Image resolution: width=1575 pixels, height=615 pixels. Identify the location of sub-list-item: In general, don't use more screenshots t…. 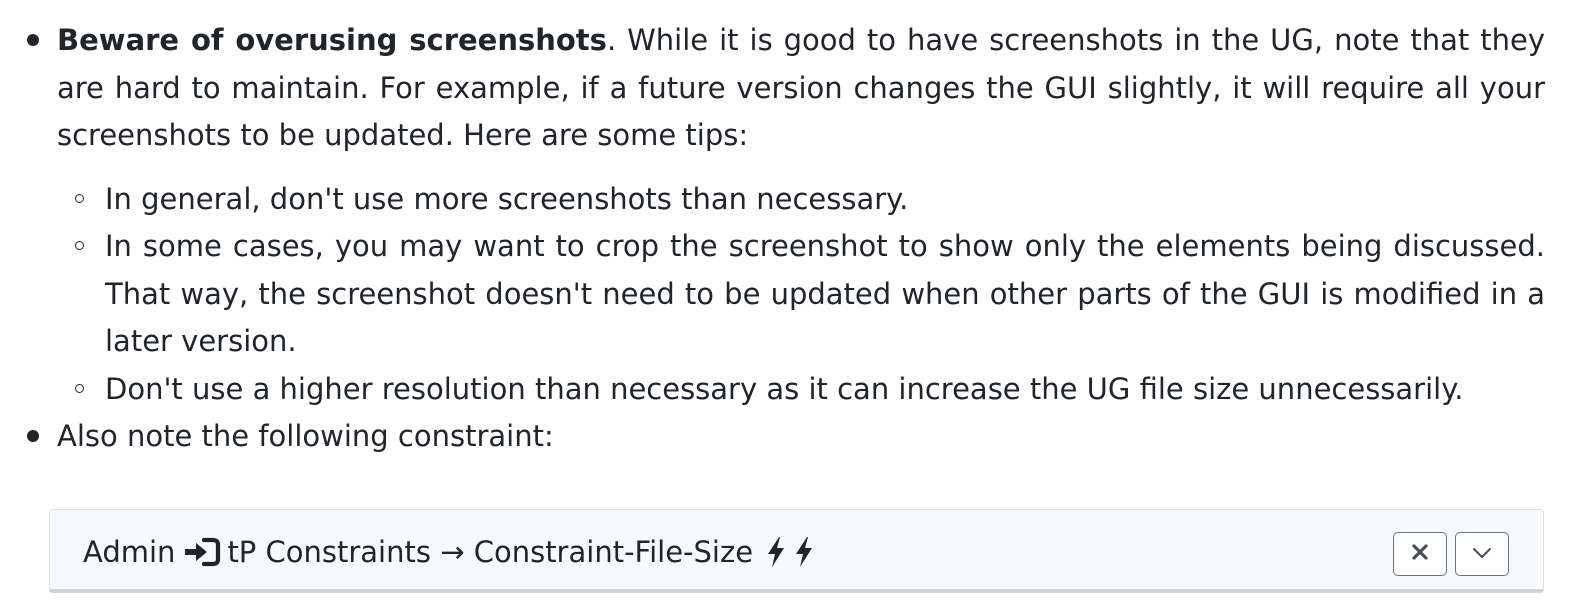
(801, 200).